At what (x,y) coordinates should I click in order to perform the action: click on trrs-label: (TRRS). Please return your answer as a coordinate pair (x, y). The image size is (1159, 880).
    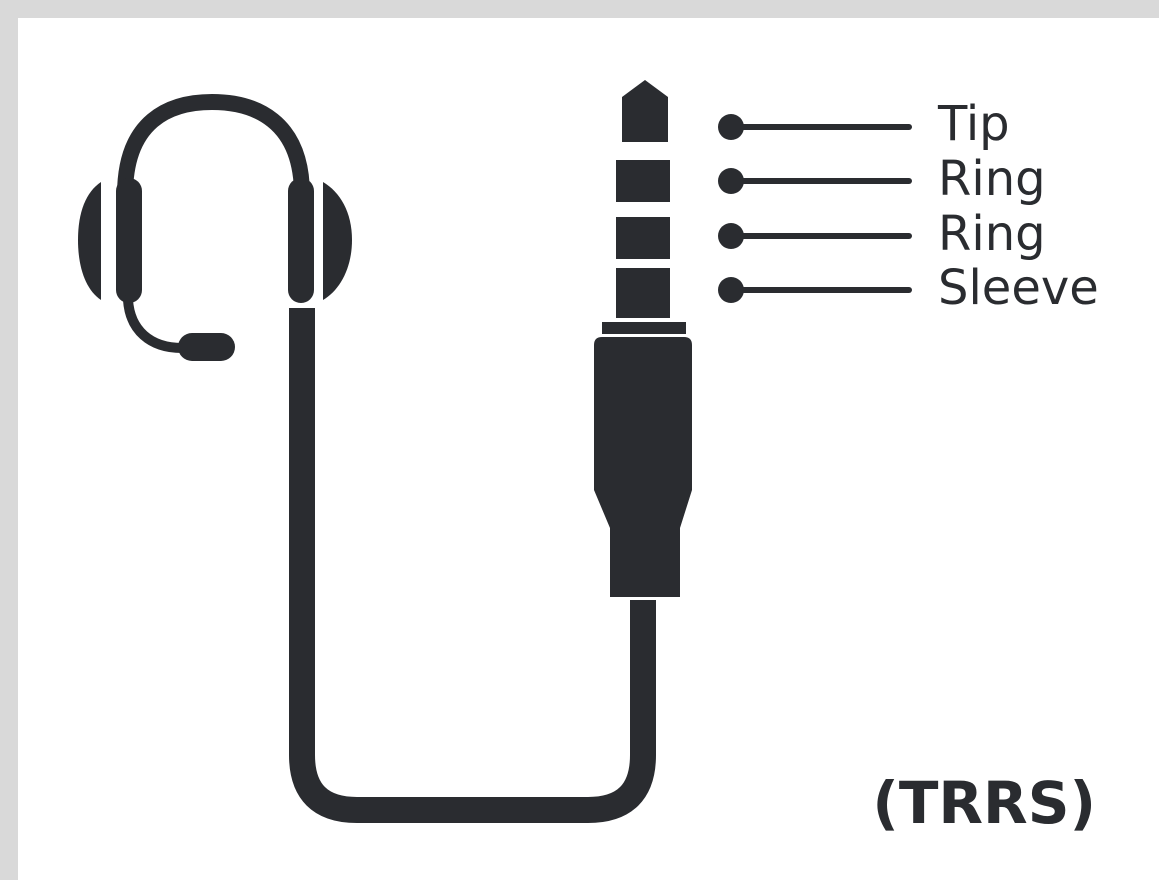
    Looking at the image, I should click on (984, 803).